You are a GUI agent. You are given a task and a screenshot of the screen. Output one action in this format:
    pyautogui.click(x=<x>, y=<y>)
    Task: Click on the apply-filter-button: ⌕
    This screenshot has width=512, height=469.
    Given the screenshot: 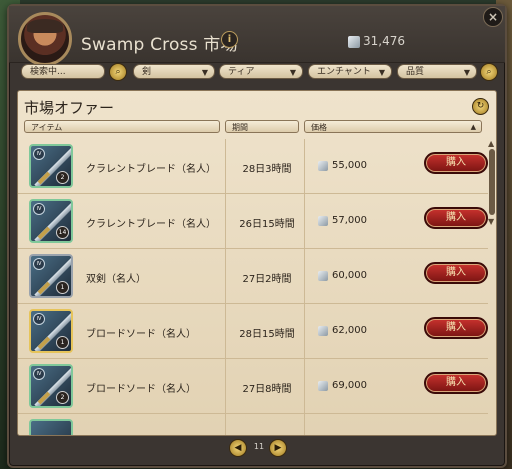 What is the action you would take?
    pyautogui.click(x=489, y=72)
    